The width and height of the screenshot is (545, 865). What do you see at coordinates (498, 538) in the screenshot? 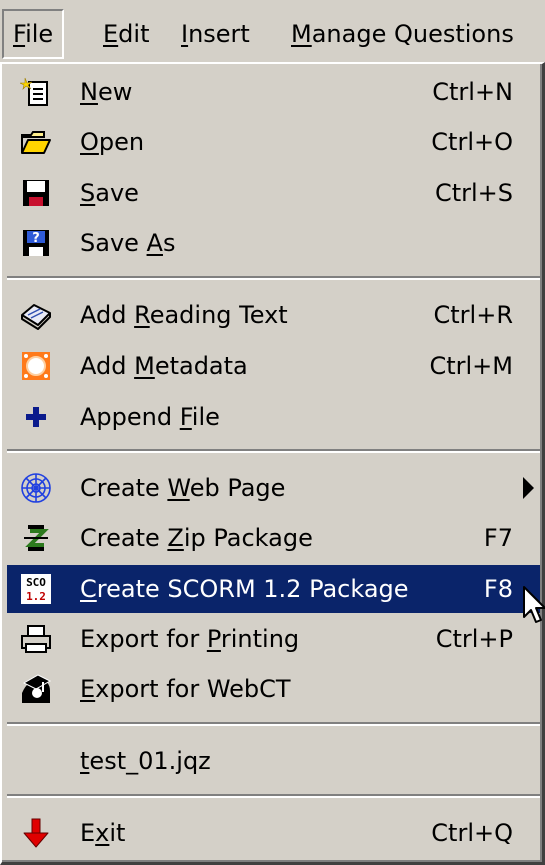
I see `shortcut: F7` at bounding box center [498, 538].